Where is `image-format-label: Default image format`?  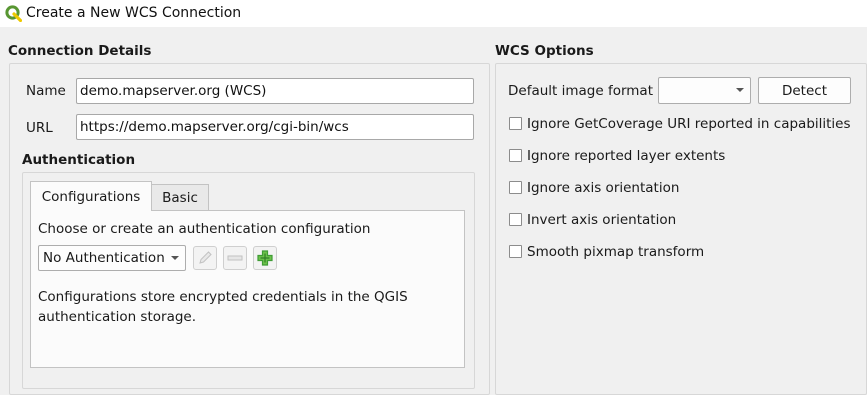
image-format-label: Default image format is located at coordinates (580, 91).